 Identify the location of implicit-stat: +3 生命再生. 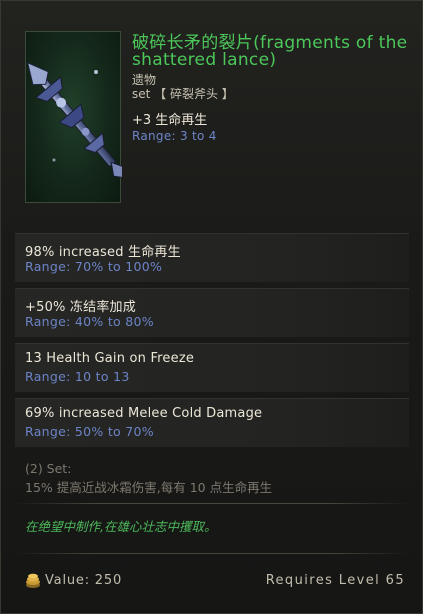
(170, 120).